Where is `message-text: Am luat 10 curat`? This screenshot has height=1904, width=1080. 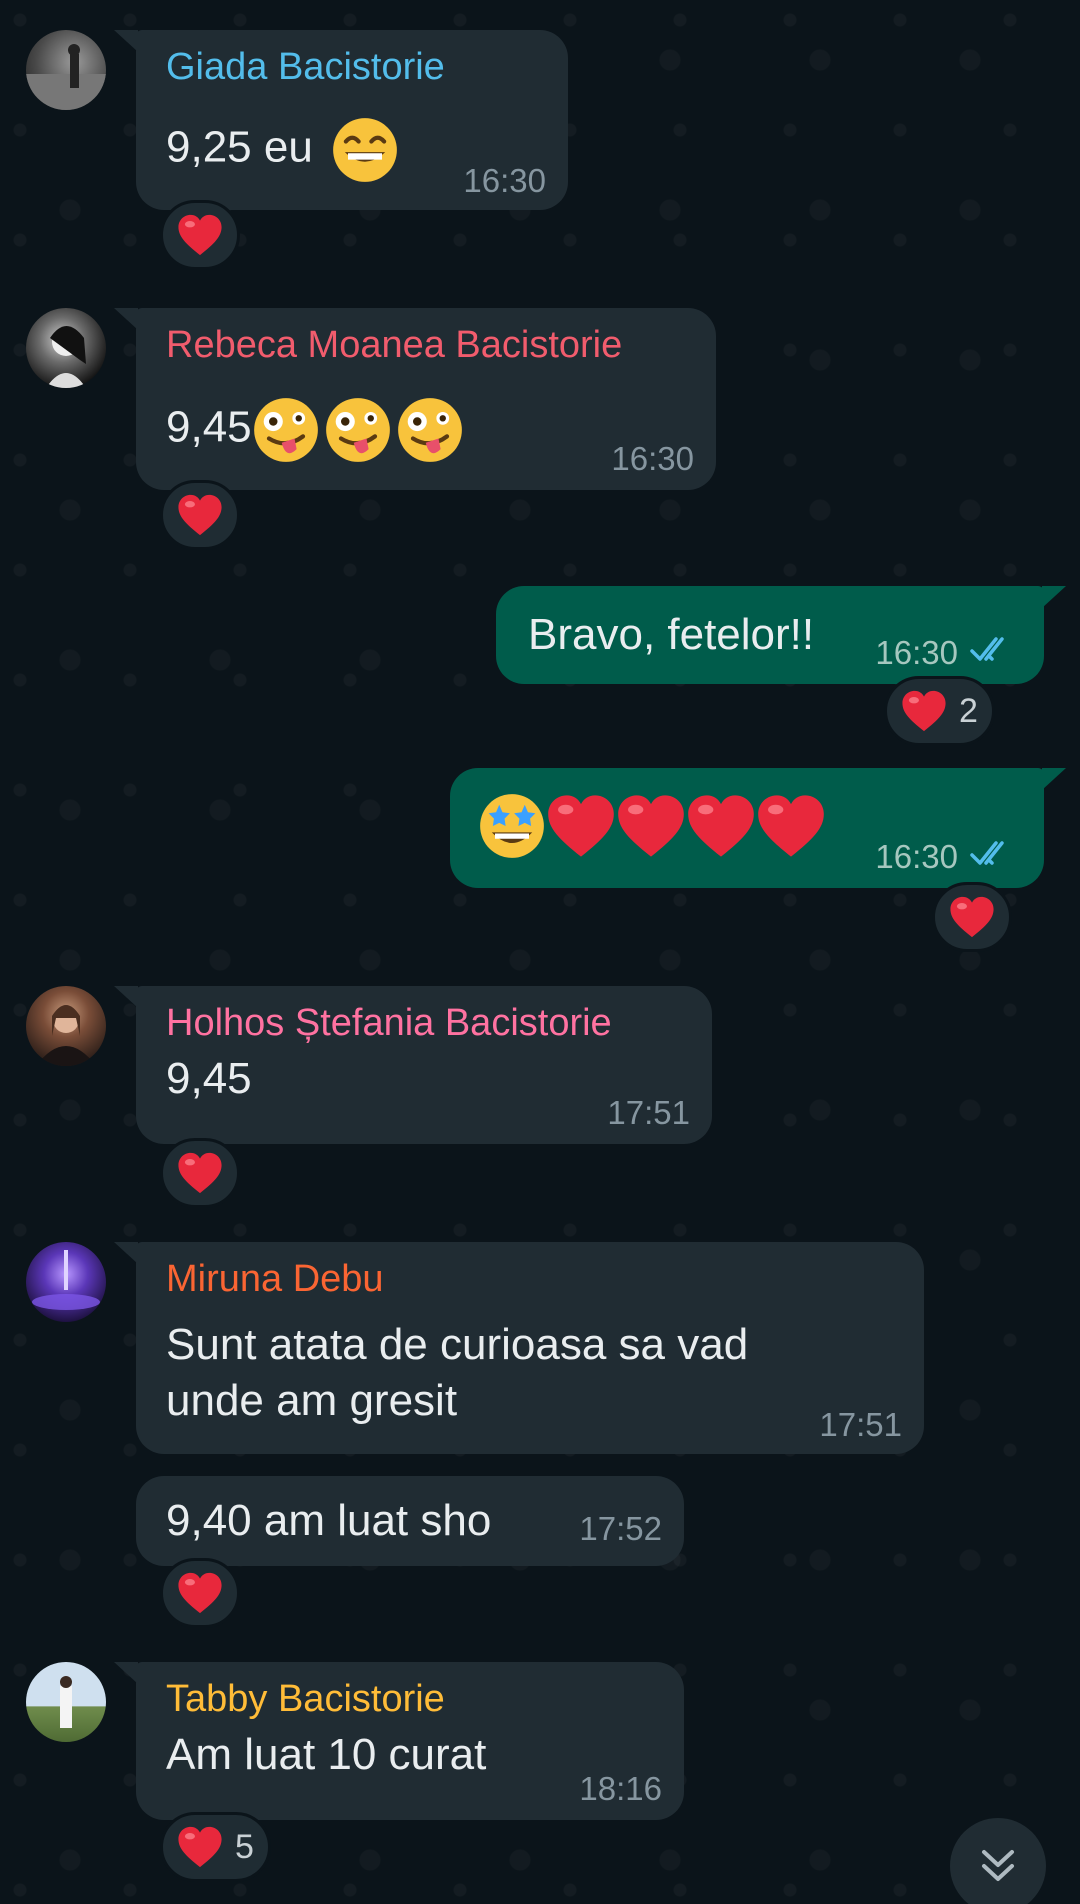 message-text: Am luat 10 curat is located at coordinates (326, 1754).